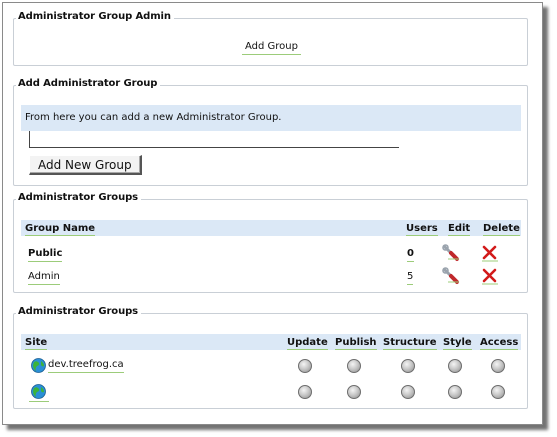  I want to click on site-link: dev.treefrog.ca, so click(86, 366).